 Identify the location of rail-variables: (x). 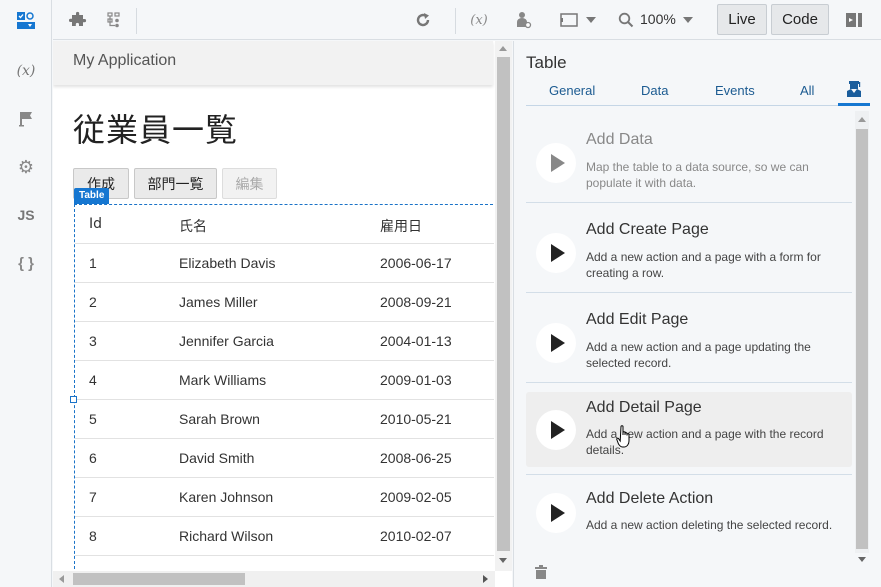
(26, 71).